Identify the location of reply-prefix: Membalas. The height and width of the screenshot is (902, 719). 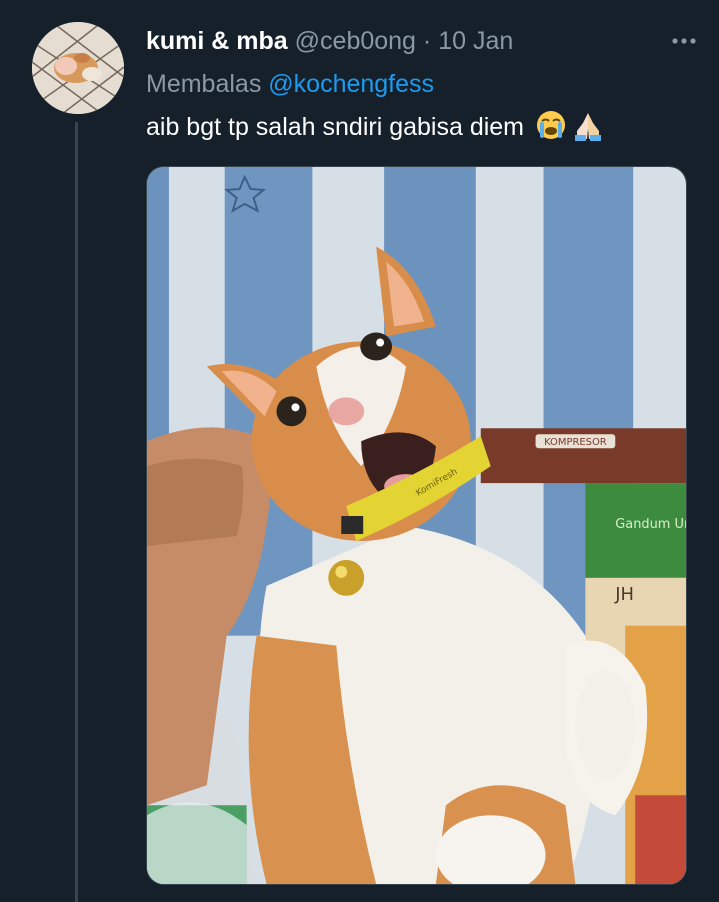
(204, 84).